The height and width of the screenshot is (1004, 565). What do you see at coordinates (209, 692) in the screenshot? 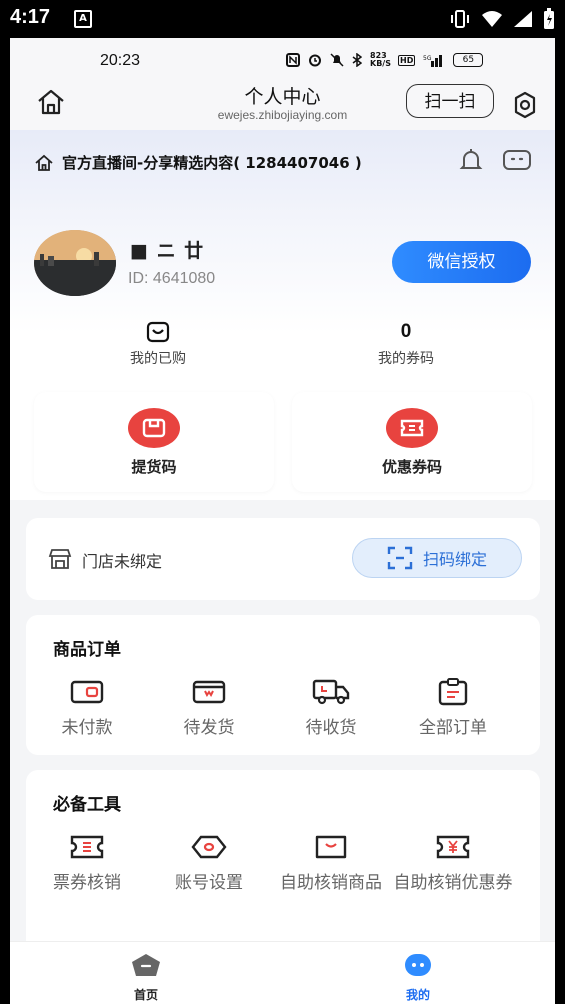
I see `package-icon` at bounding box center [209, 692].